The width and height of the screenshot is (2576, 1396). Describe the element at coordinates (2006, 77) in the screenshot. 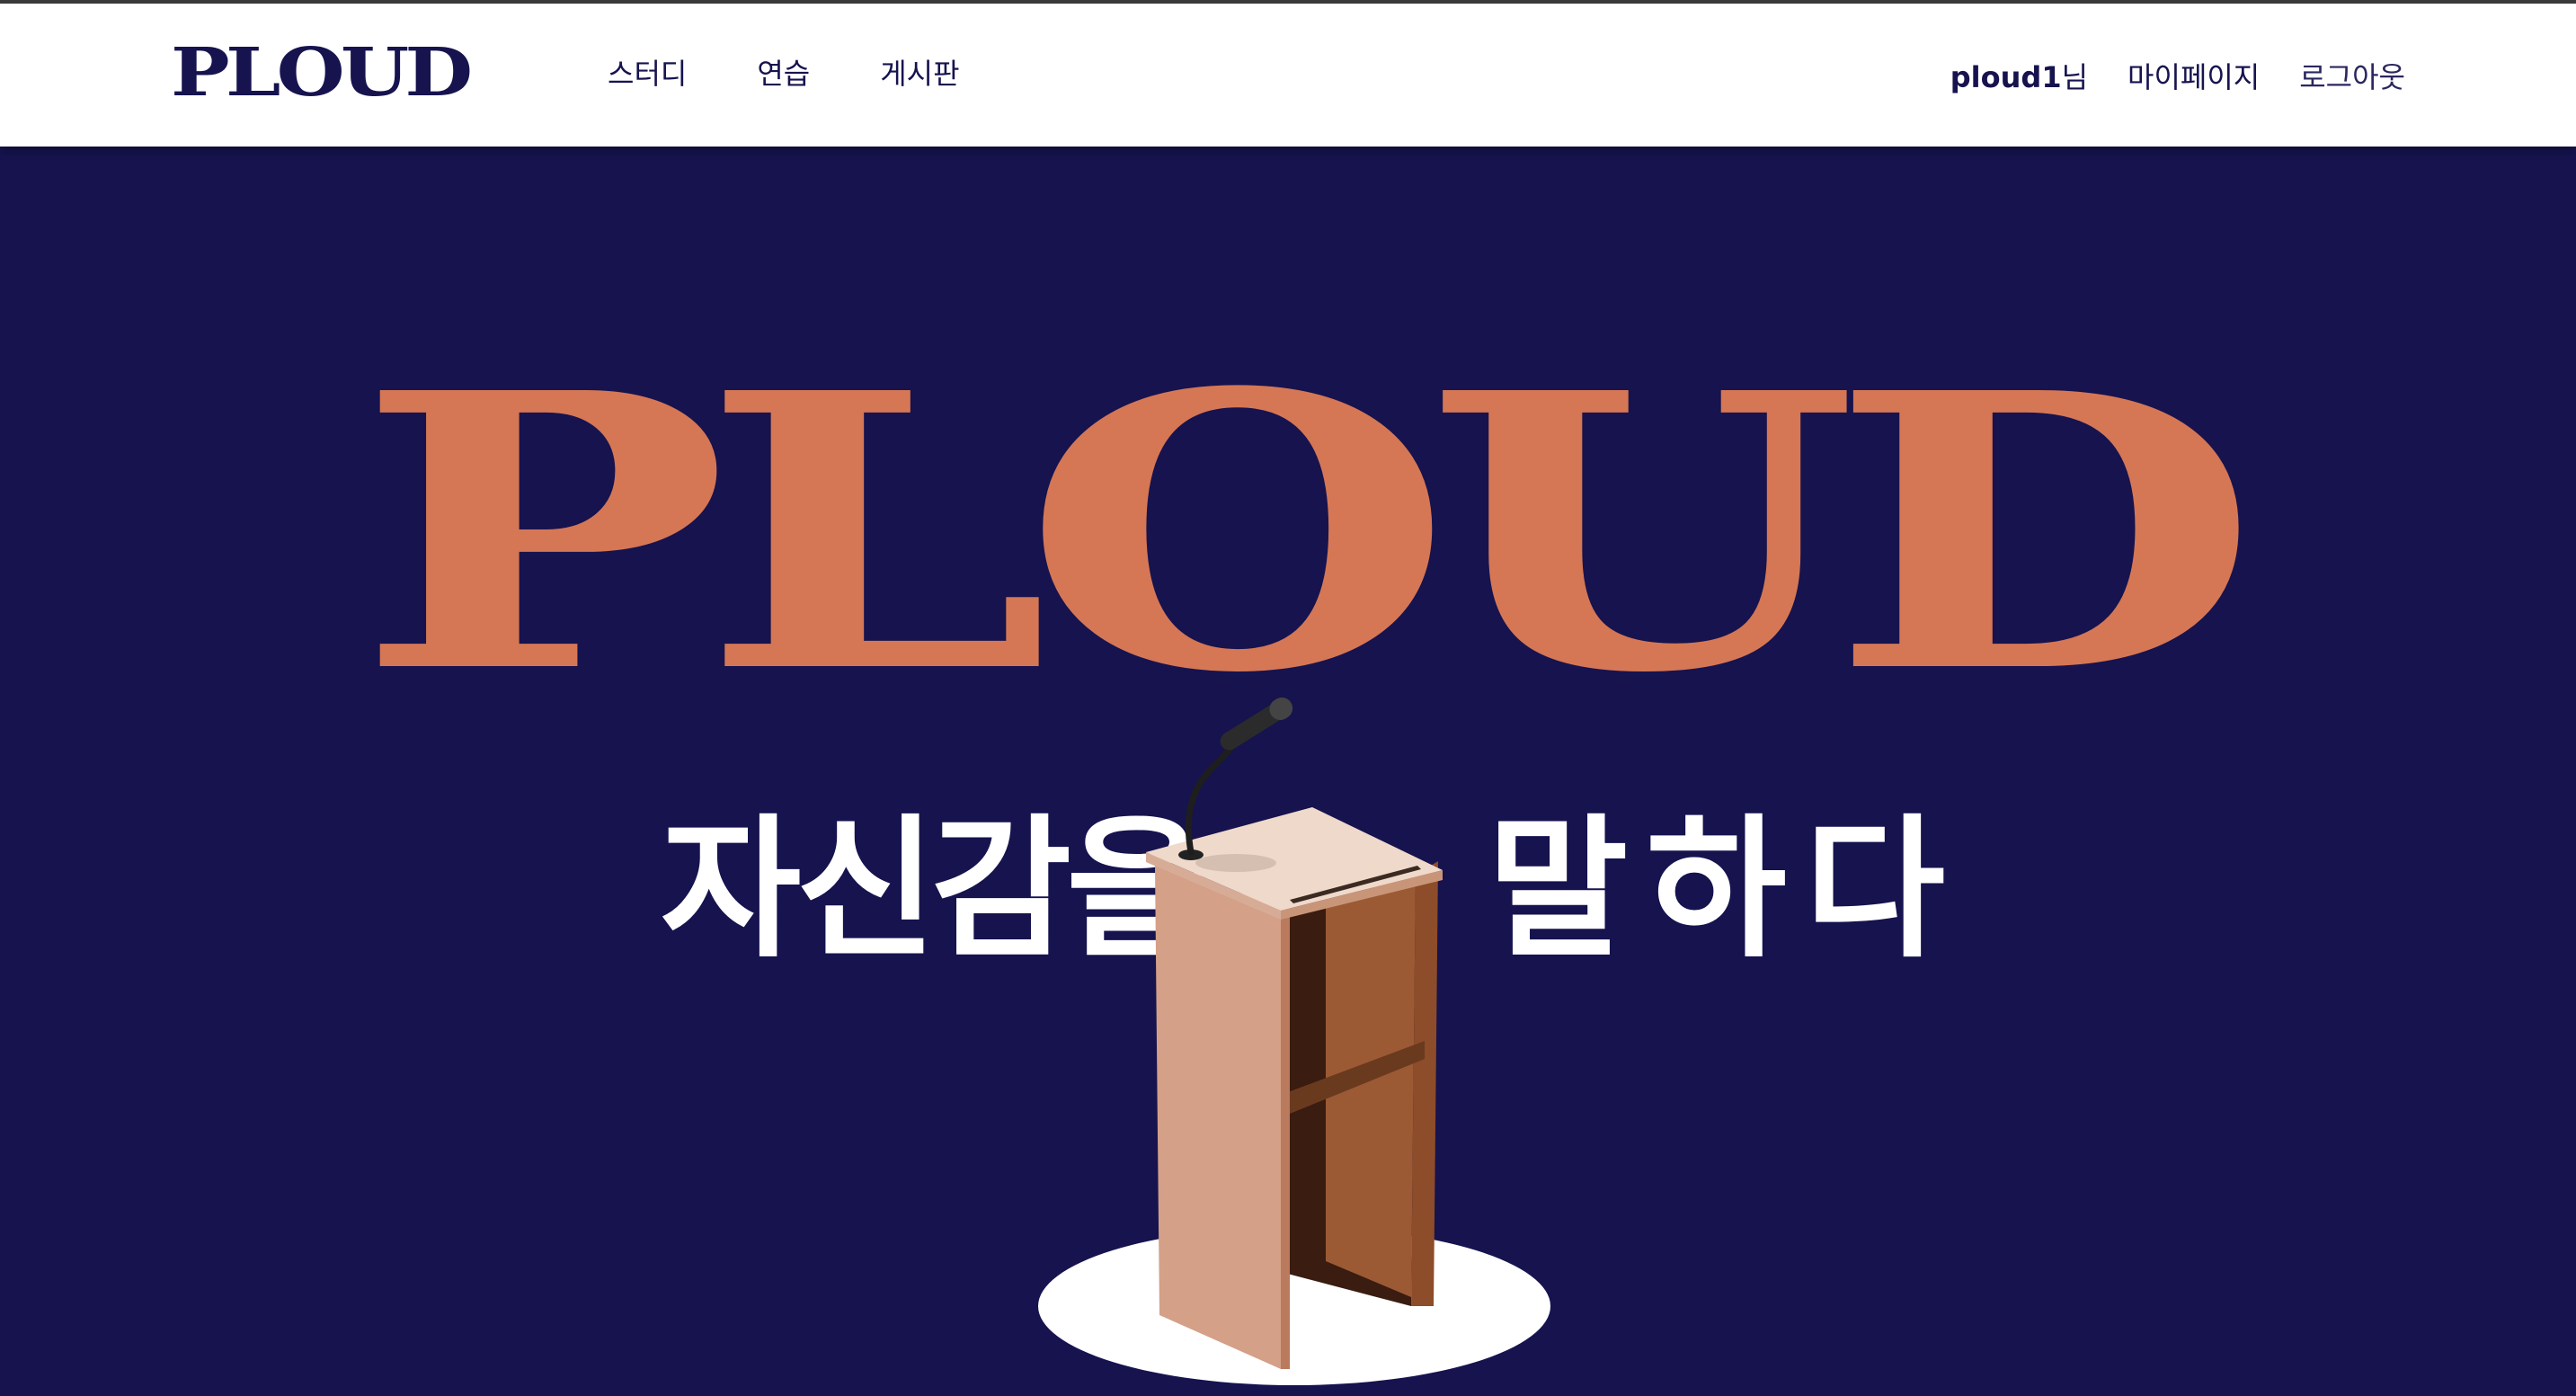

I see `user-name: ploud1` at that location.